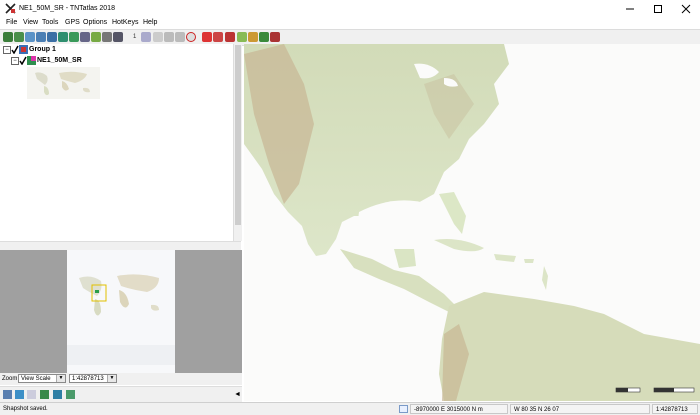 The width and height of the screenshot is (700, 415). What do you see at coordinates (675, 409) in the screenshot?
I see `status-scale: 1:42878713` at bounding box center [675, 409].